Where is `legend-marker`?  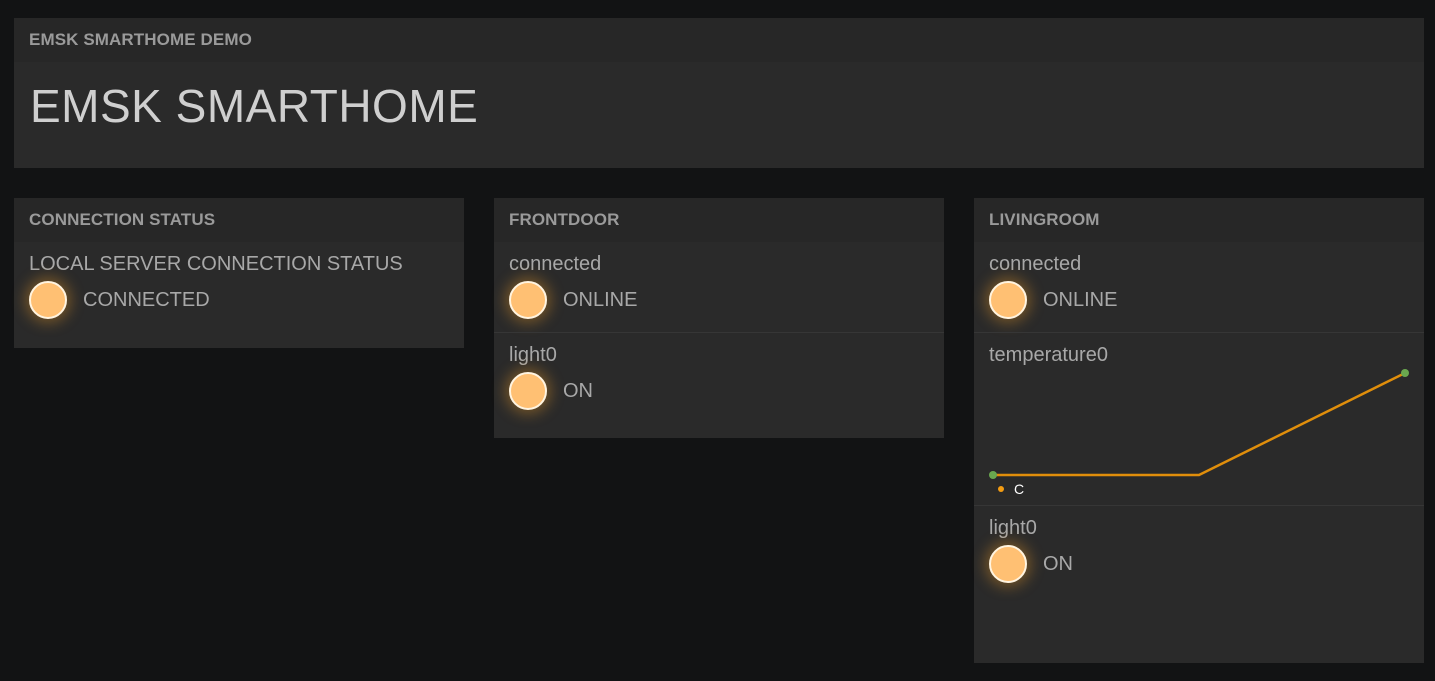 legend-marker is located at coordinates (1001, 489).